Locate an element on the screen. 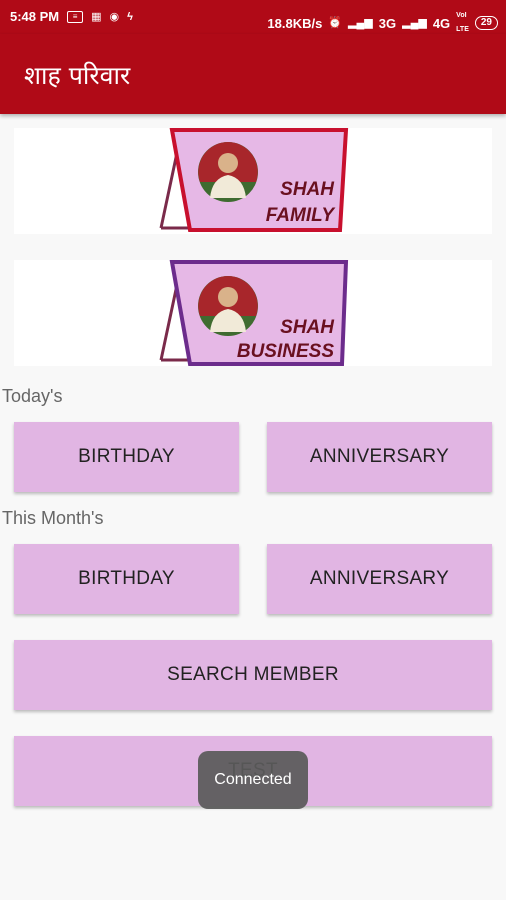 The height and width of the screenshot is (900, 506). month-label: This Month's is located at coordinates (53, 518).